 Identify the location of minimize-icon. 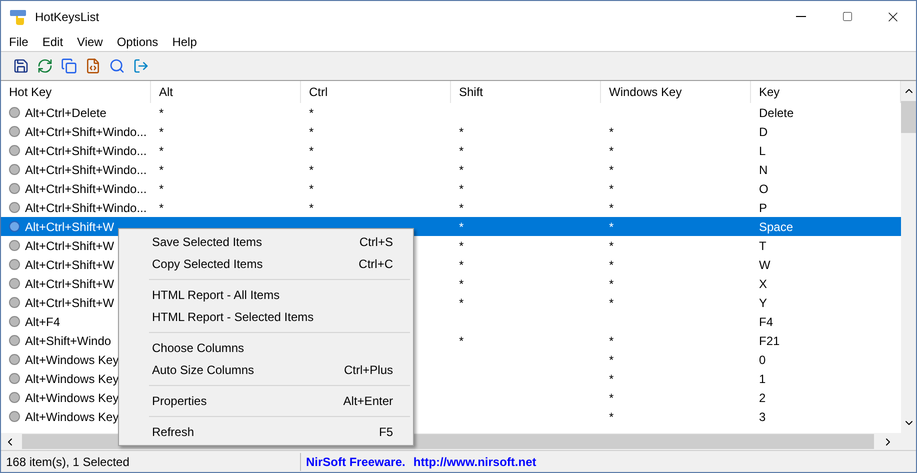
(801, 16).